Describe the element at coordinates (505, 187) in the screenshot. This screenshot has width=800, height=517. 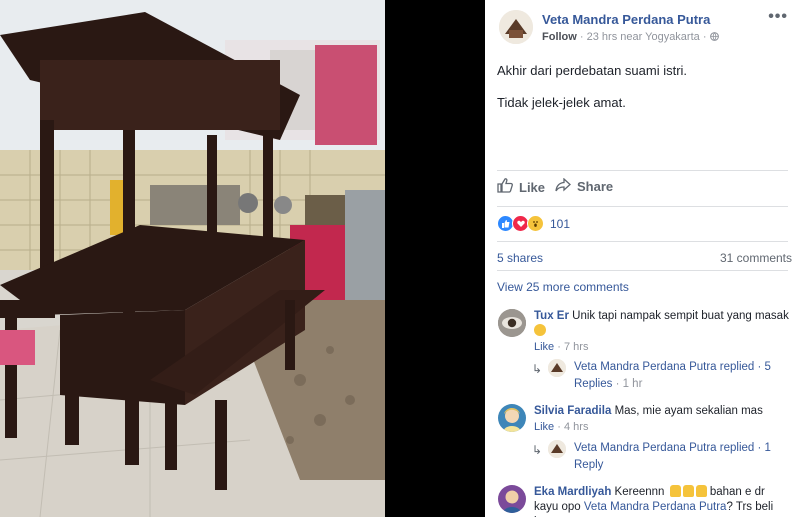
I see `thumbs-up-icon` at that location.